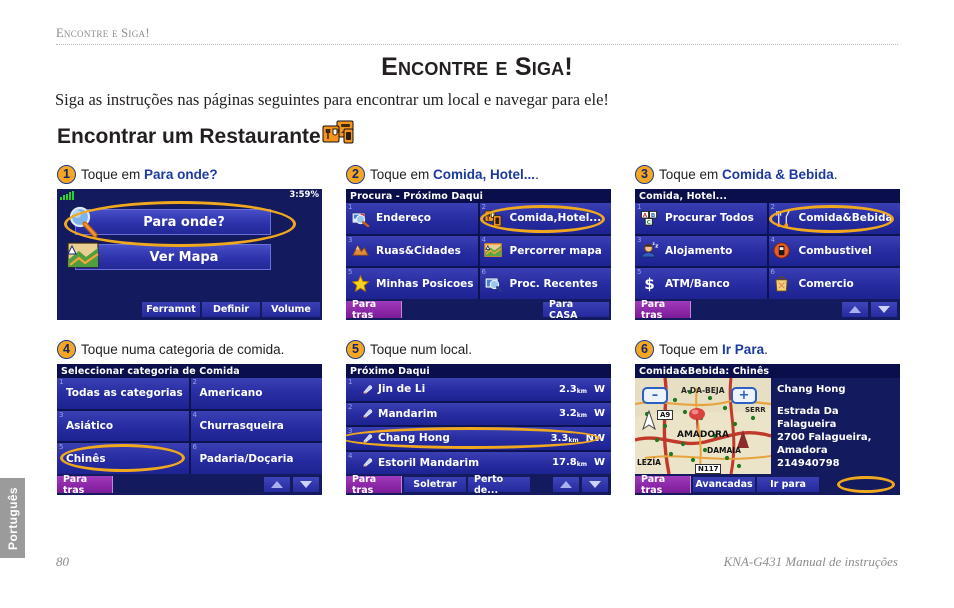 This screenshot has width=954, height=608. Describe the element at coordinates (778, 174) in the screenshot. I see `step-caption-emphasis: Comida & Bebida` at that location.